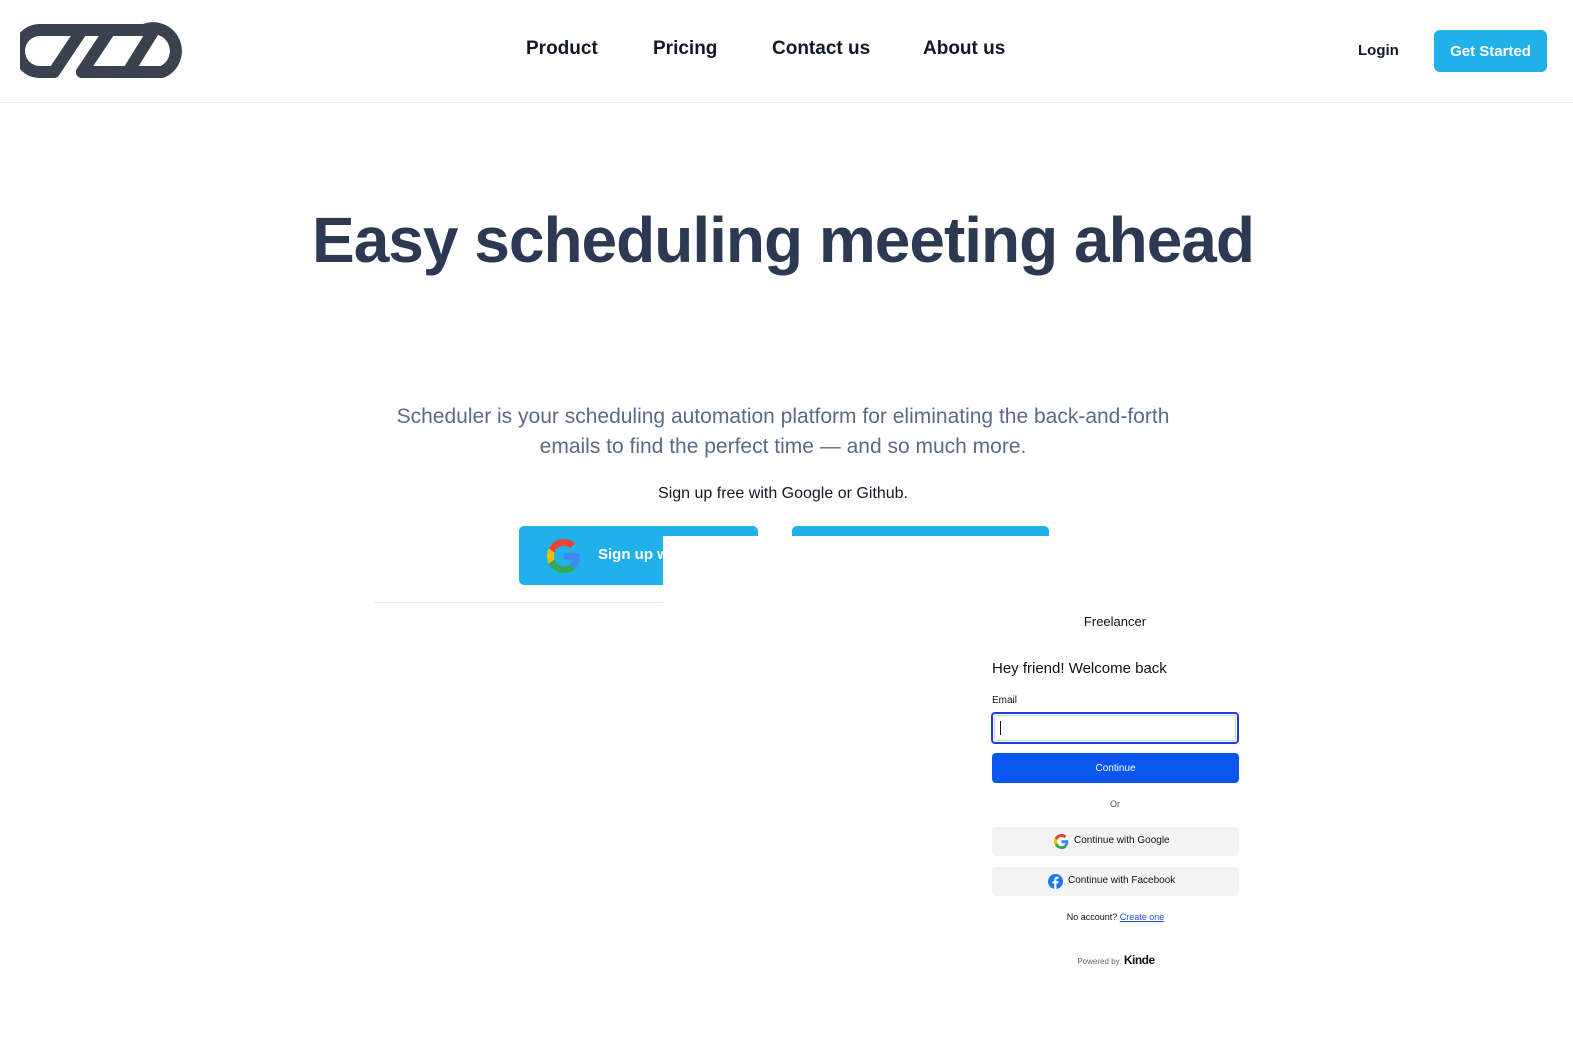  What do you see at coordinates (1005, 700) in the screenshot?
I see `email-label: Email` at bounding box center [1005, 700].